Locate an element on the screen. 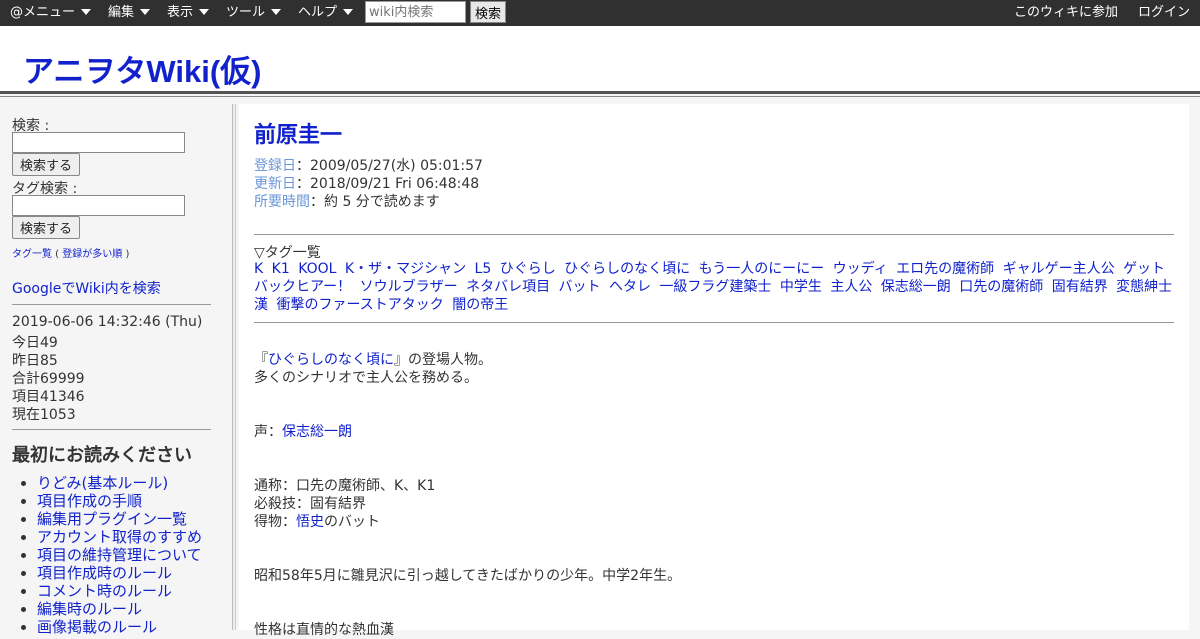 The height and width of the screenshot is (639, 1200). tag-link: 中学生 is located at coordinates (801, 287).